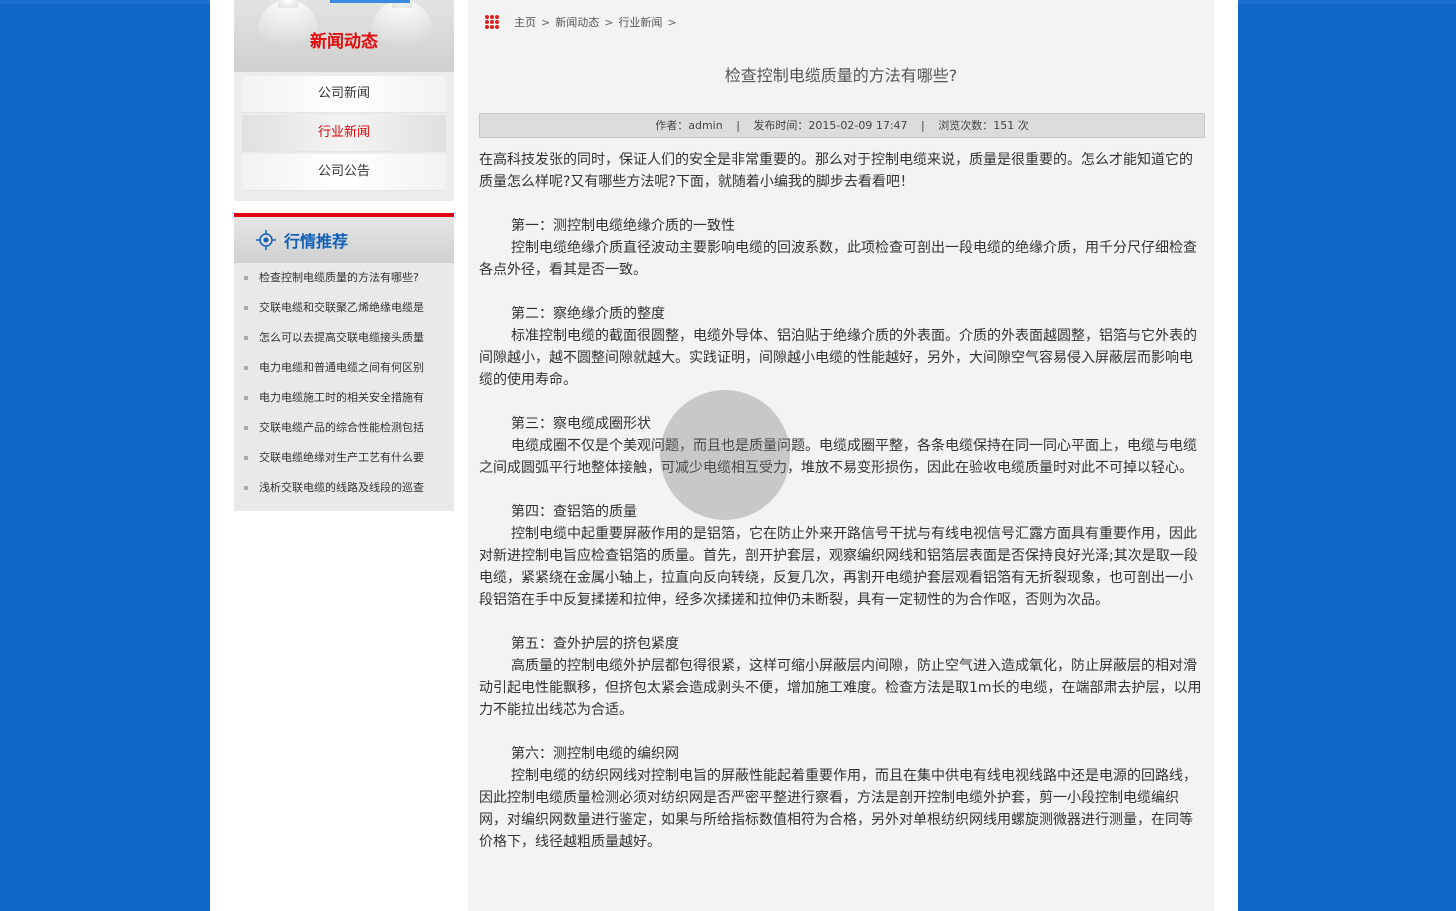 The image size is (1456, 911). Describe the element at coordinates (574, 512) in the screenshot. I see `section-heading: 第四：查铝箔的质量` at that location.